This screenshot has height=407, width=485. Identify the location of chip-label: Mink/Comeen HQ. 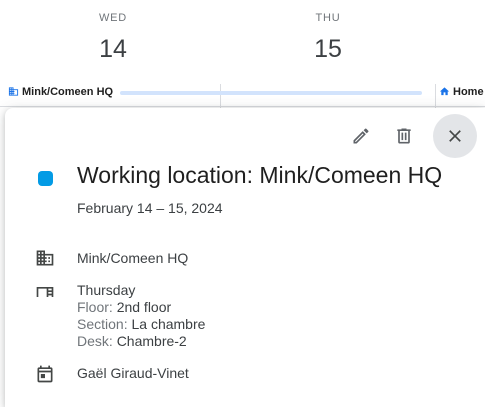
(68, 91).